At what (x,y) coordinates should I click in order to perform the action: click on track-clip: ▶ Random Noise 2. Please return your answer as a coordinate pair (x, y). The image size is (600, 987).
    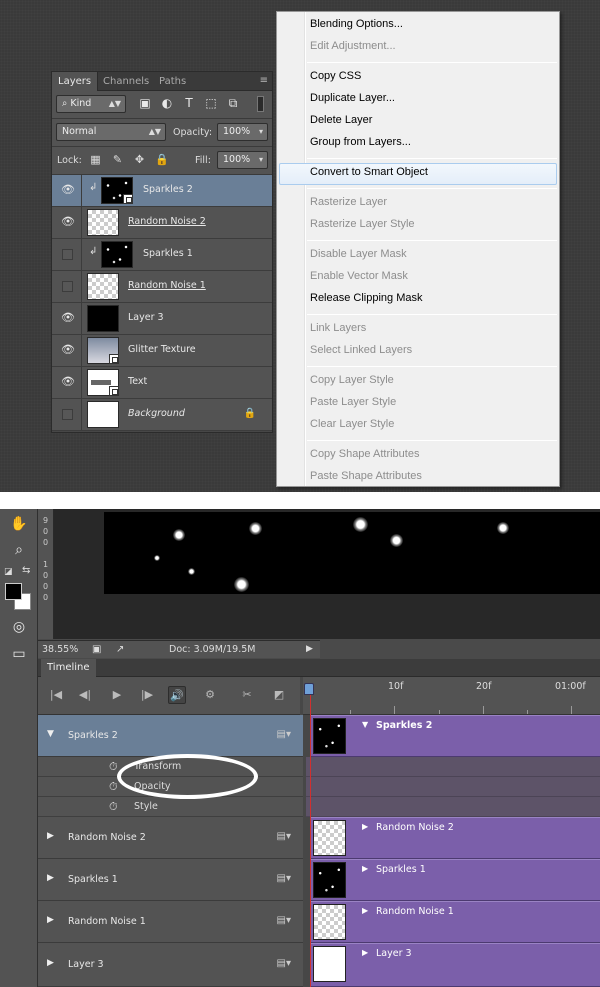
    Looking at the image, I should click on (455, 838).